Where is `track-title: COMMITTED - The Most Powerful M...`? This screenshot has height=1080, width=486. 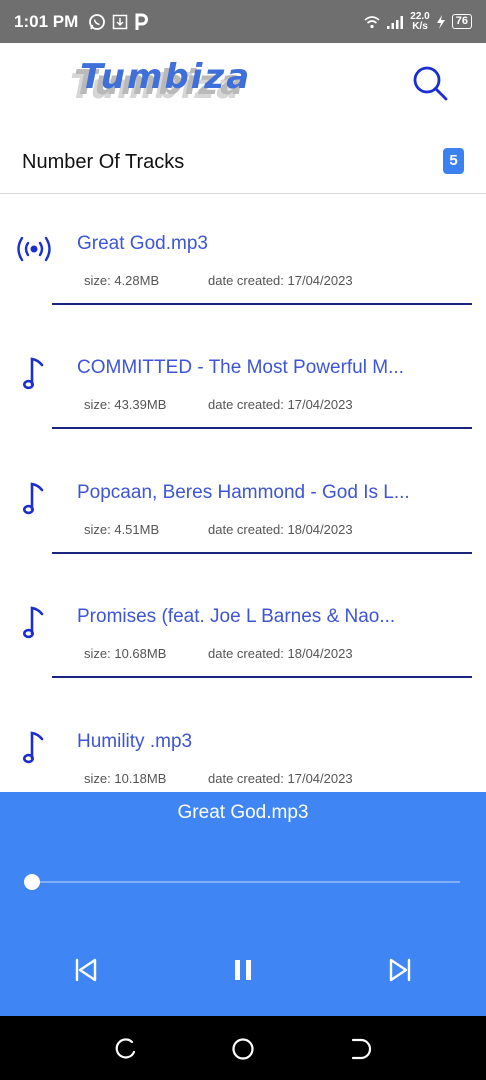 track-title: COMMITTED - The Most Powerful M... is located at coordinates (240, 367).